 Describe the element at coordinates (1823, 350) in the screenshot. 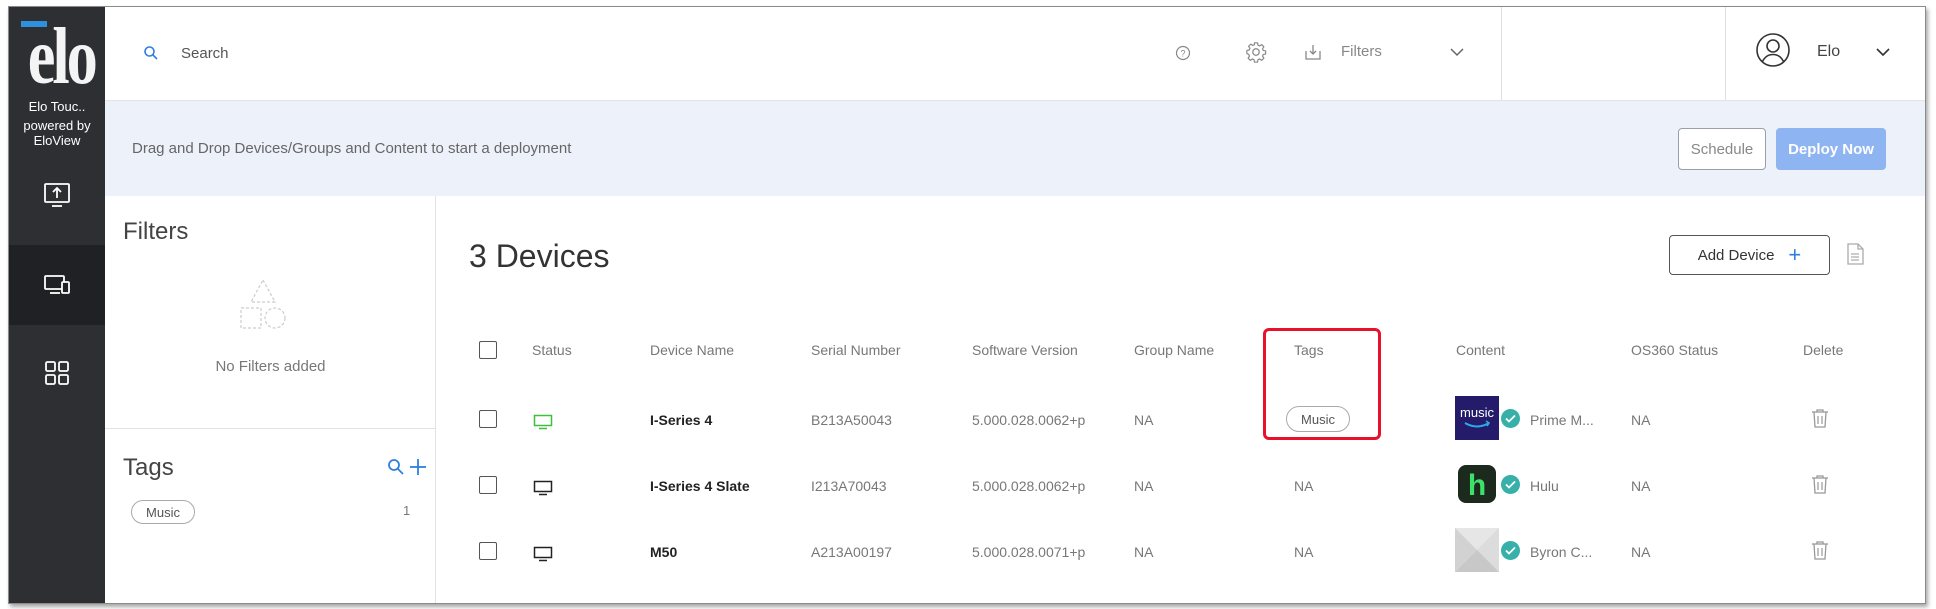

I see `column-header-delete: Delete` at that location.